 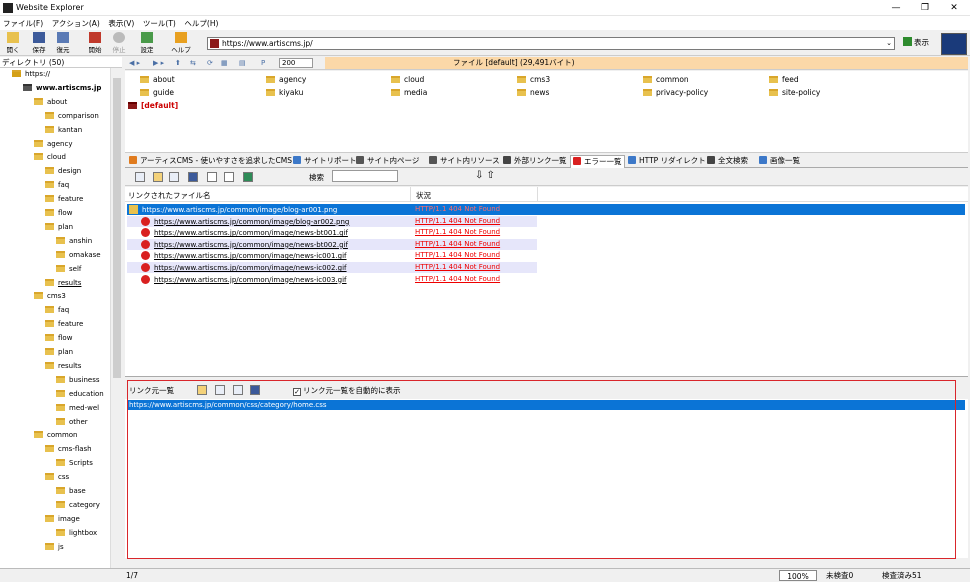 What do you see at coordinates (794, 92) in the screenshot?
I see `folder-item: site-policy` at bounding box center [794, 92].